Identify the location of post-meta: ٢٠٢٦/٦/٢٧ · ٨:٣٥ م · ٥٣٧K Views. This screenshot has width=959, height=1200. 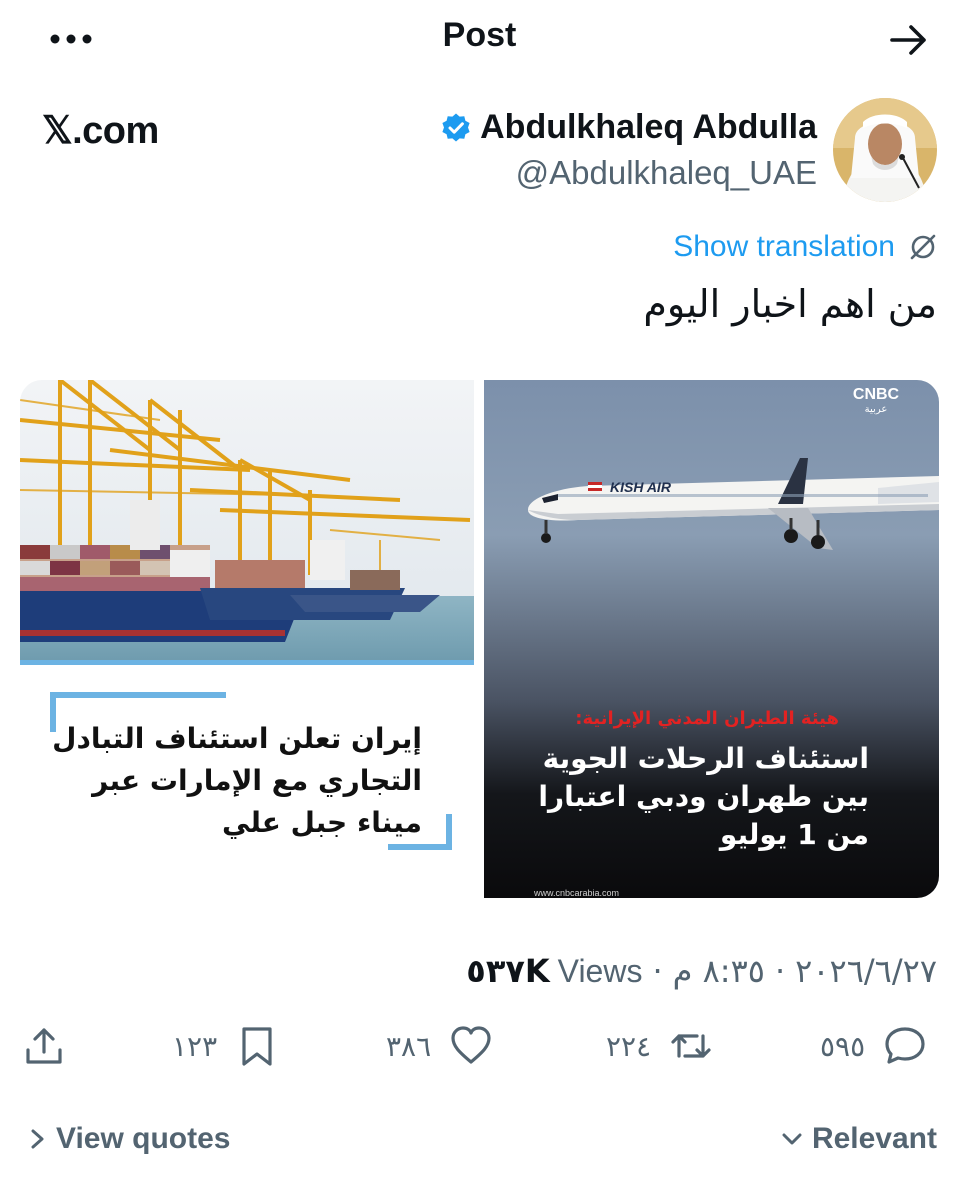
(701, 971).